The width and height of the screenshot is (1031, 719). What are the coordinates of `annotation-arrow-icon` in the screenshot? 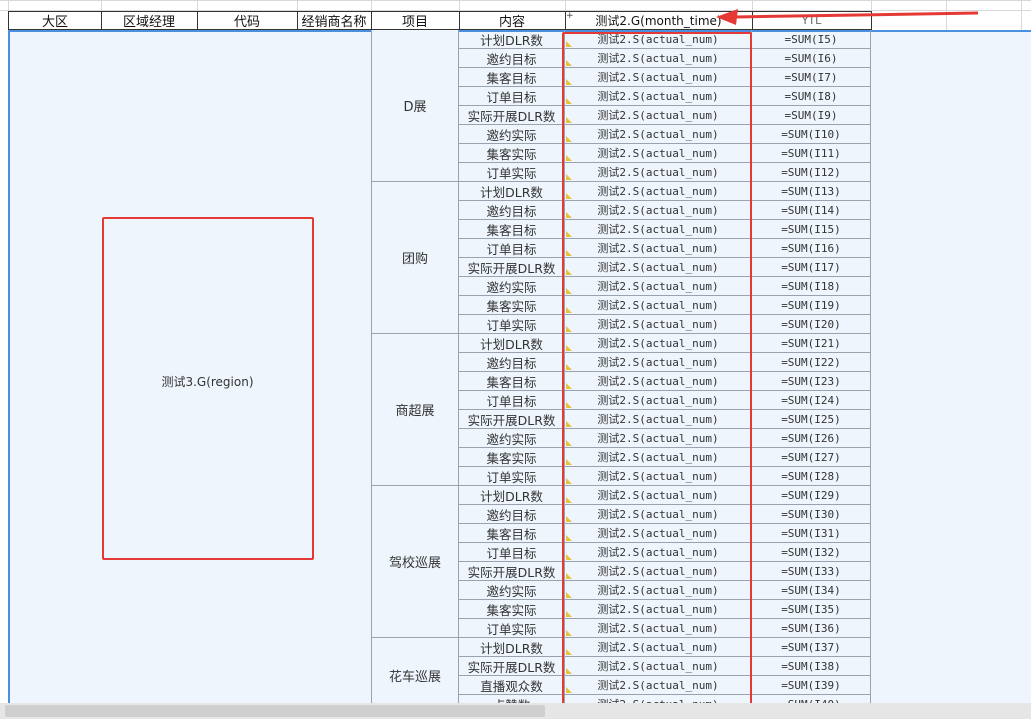 It's located at (847, 17).